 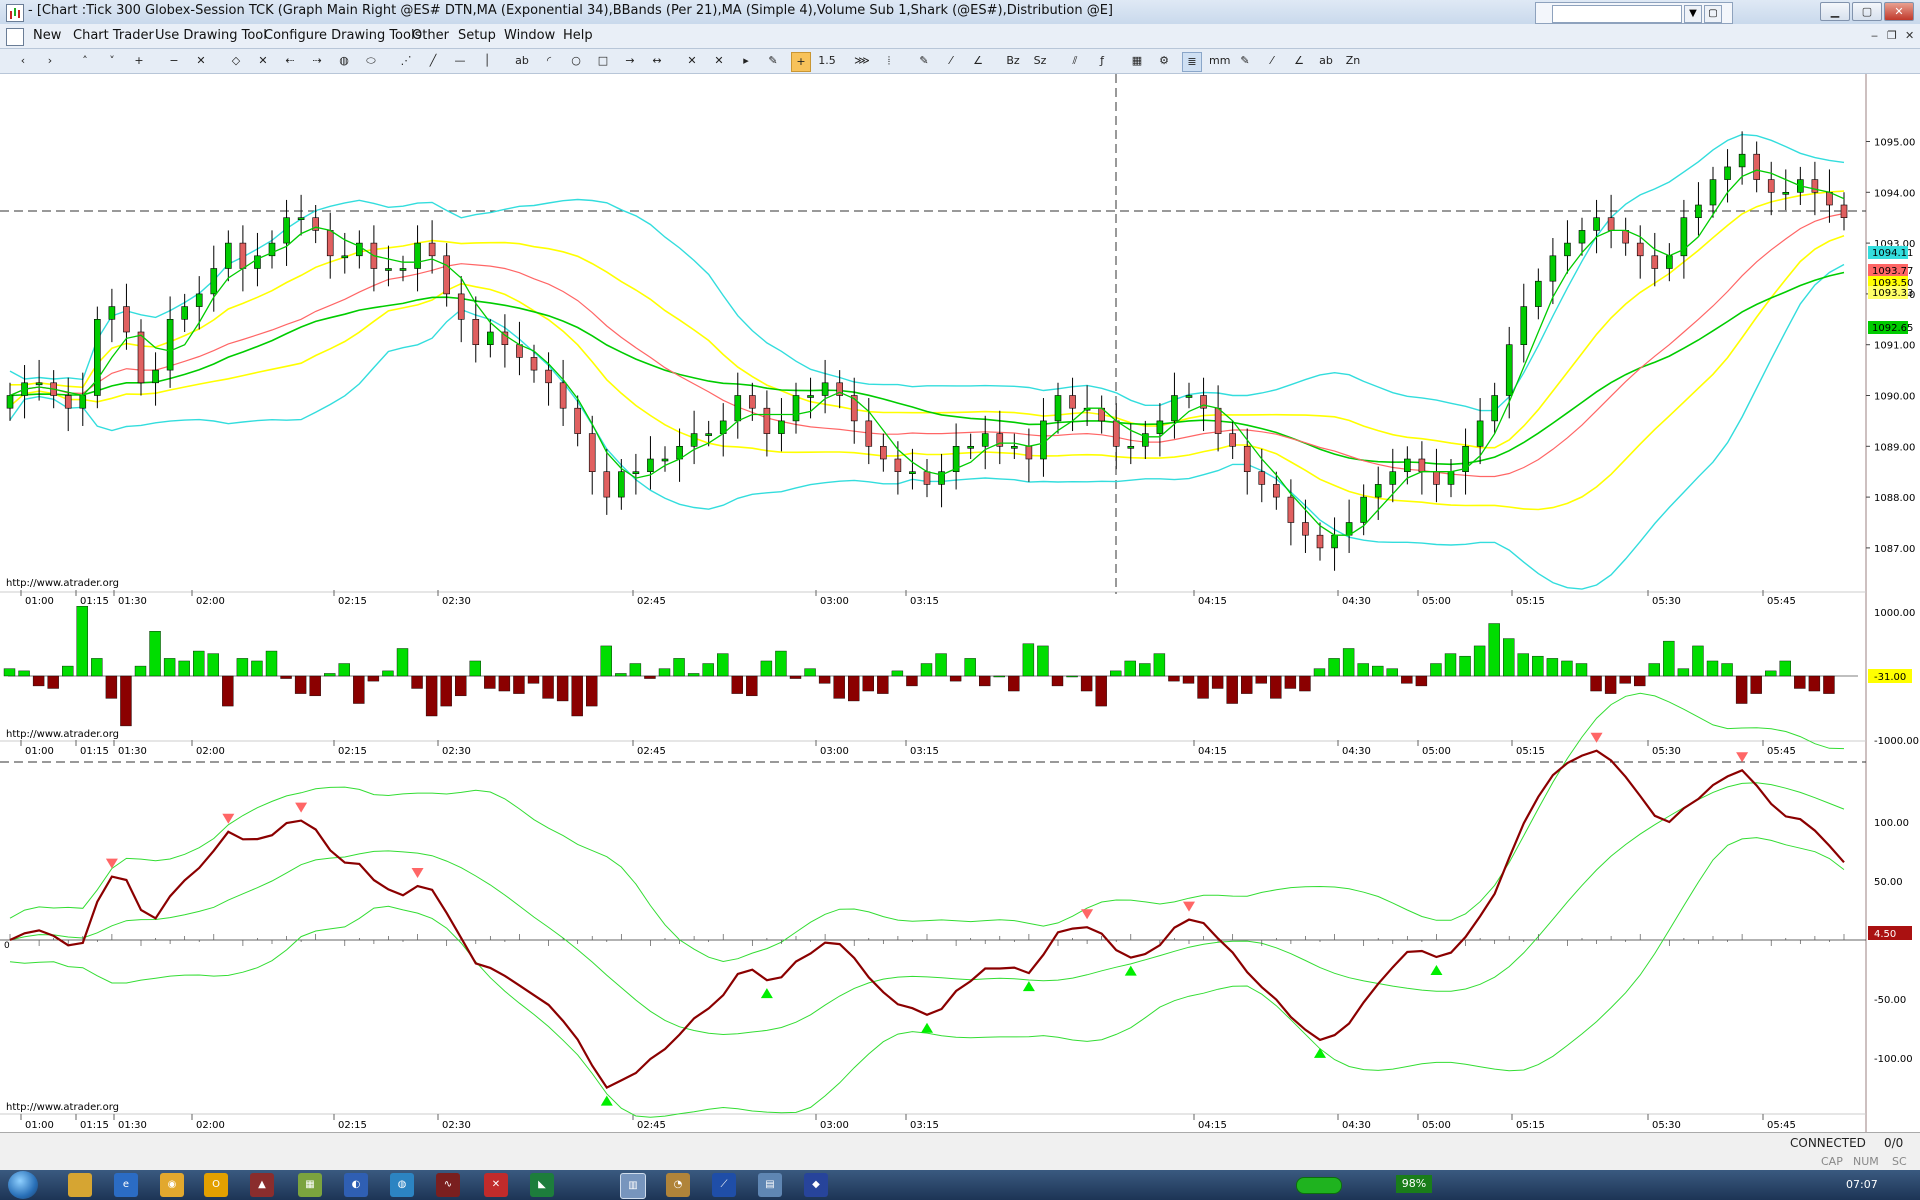 What do you see at coordinates (23, 1185) in the screenshot?
I see `start-button` at bounding box center [23, 1185].